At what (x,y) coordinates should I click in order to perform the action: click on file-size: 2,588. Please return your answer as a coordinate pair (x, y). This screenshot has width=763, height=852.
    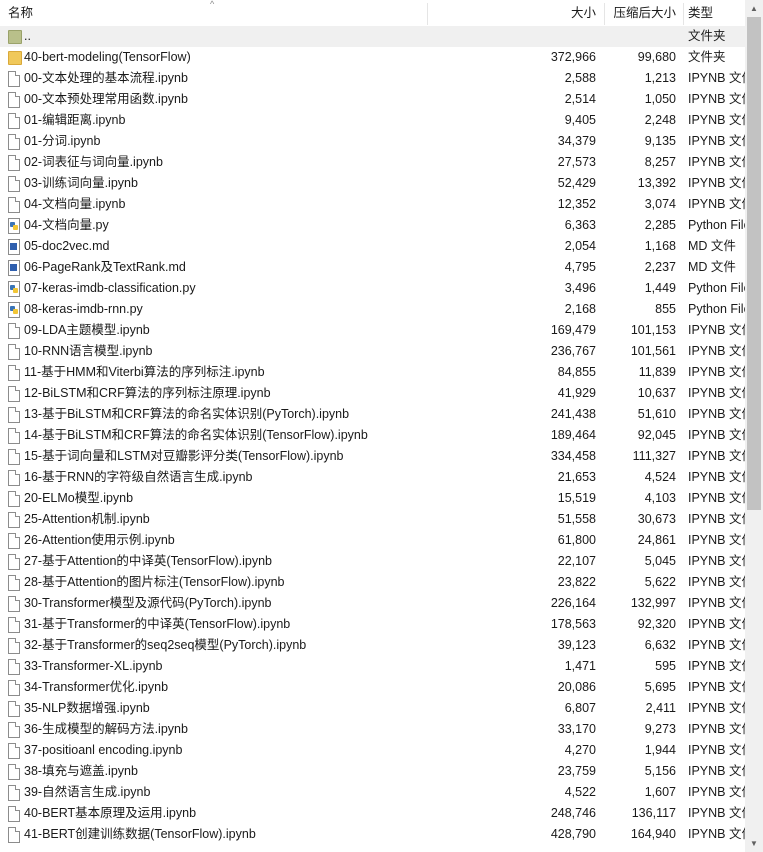
    Looking at the image, I should click on (580, 78).